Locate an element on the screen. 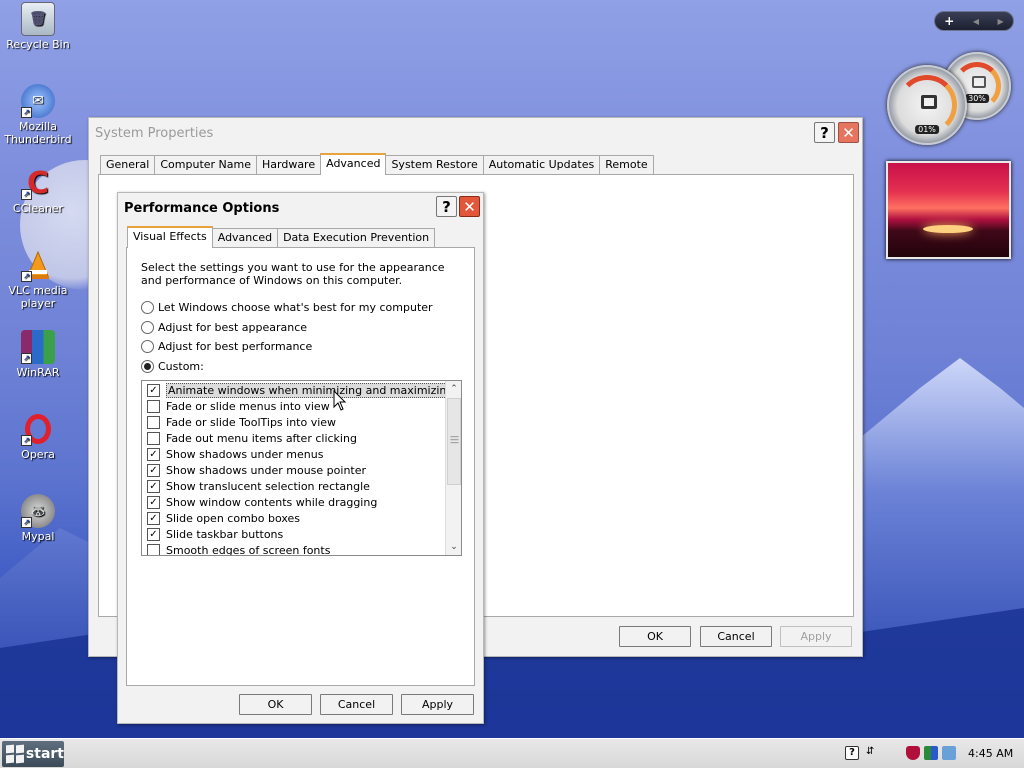  effect-label: Show window contents while dragging is located at coordinates (272, 502).